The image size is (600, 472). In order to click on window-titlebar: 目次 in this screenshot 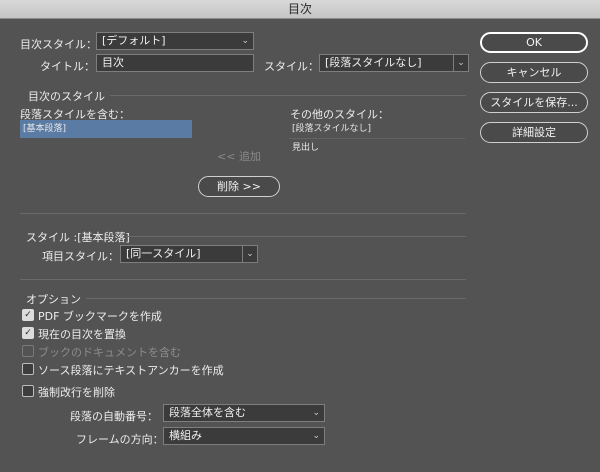, I will do `click(300, 9)`.